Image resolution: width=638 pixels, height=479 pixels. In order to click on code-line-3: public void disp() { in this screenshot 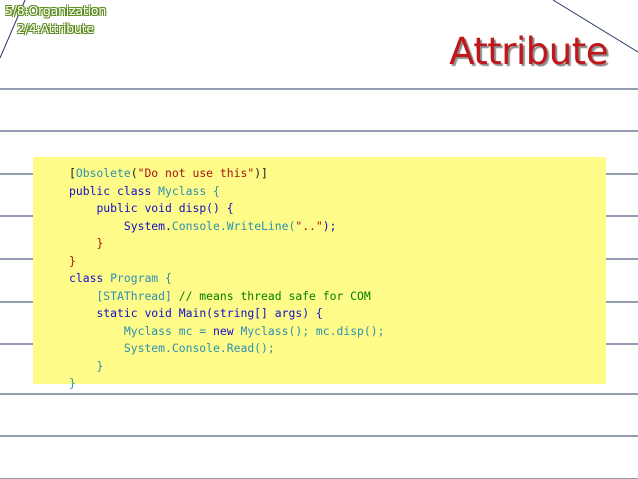, I will do `click(165, 208)`.